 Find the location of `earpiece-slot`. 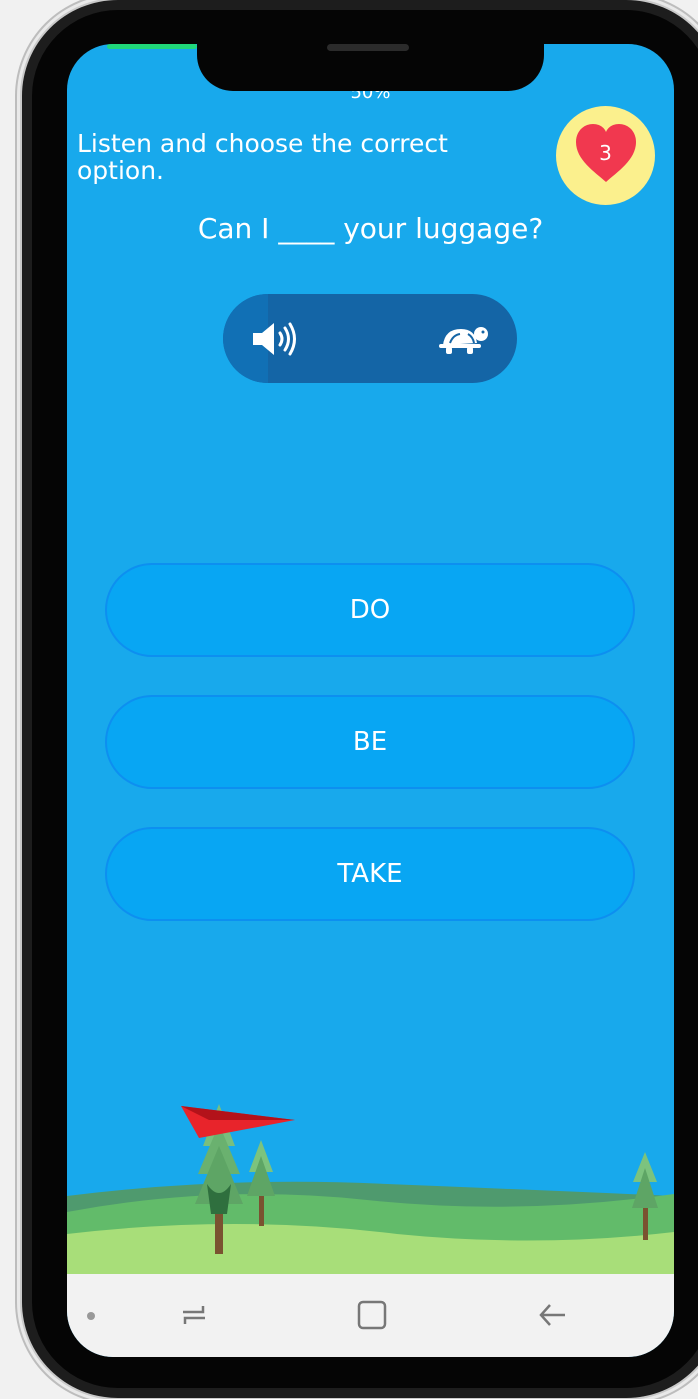

earpiece-slot is located at coordinates (368, 47).